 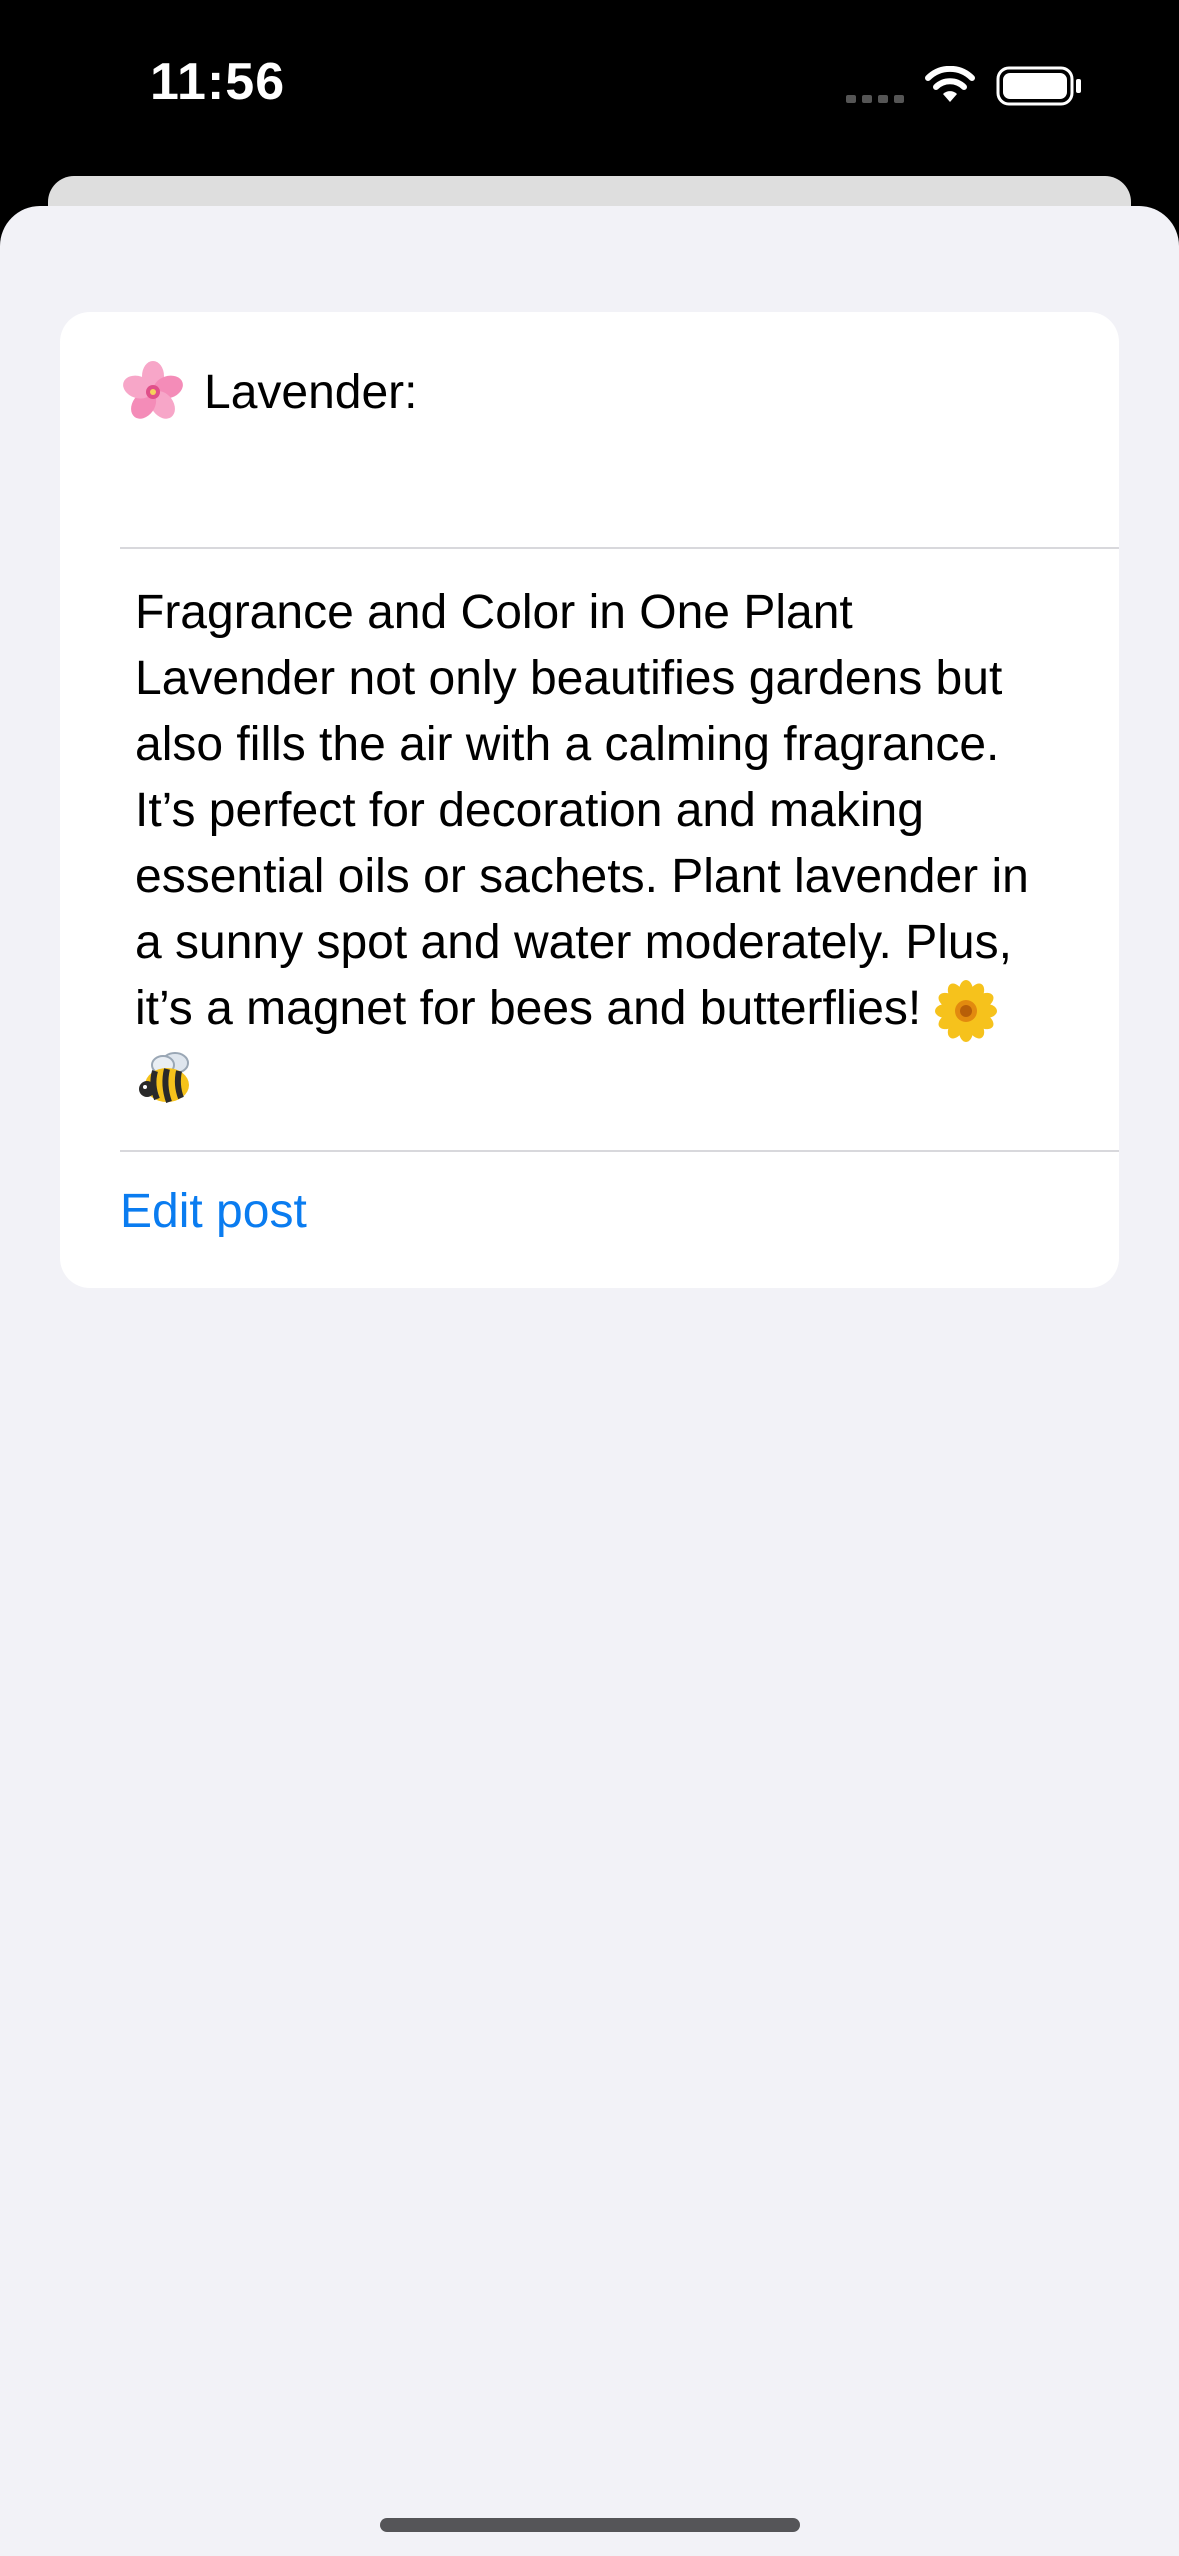 What do you see at coordinates (218, 82) in the screenshot?
I see `status-time: 11:56` at bounding box center [218, 82].